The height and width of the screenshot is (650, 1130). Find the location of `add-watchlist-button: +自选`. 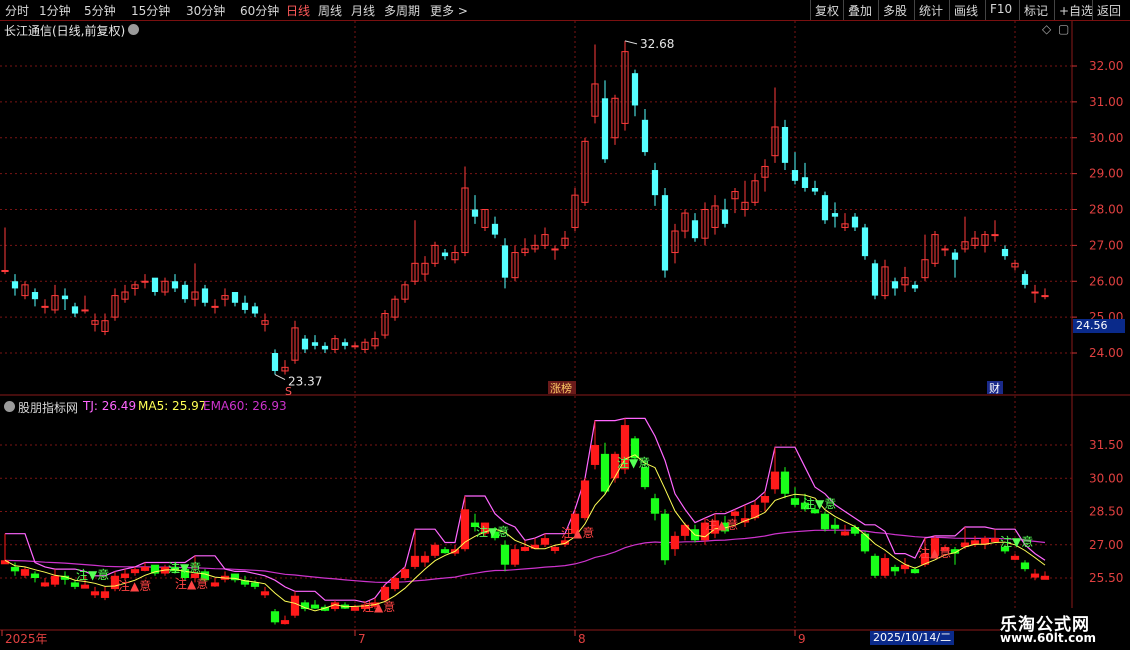

add-watchlist-button: +自选 is located at coordinates (1075, 10).